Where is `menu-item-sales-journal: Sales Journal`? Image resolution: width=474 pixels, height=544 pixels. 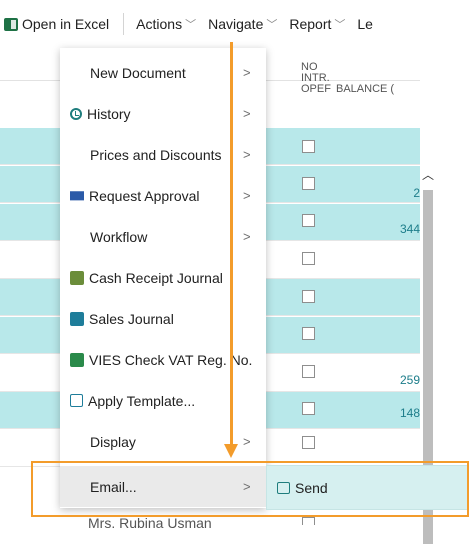
menu-item-sales-journal: Sales Journal is located at coordinates (163, 318).